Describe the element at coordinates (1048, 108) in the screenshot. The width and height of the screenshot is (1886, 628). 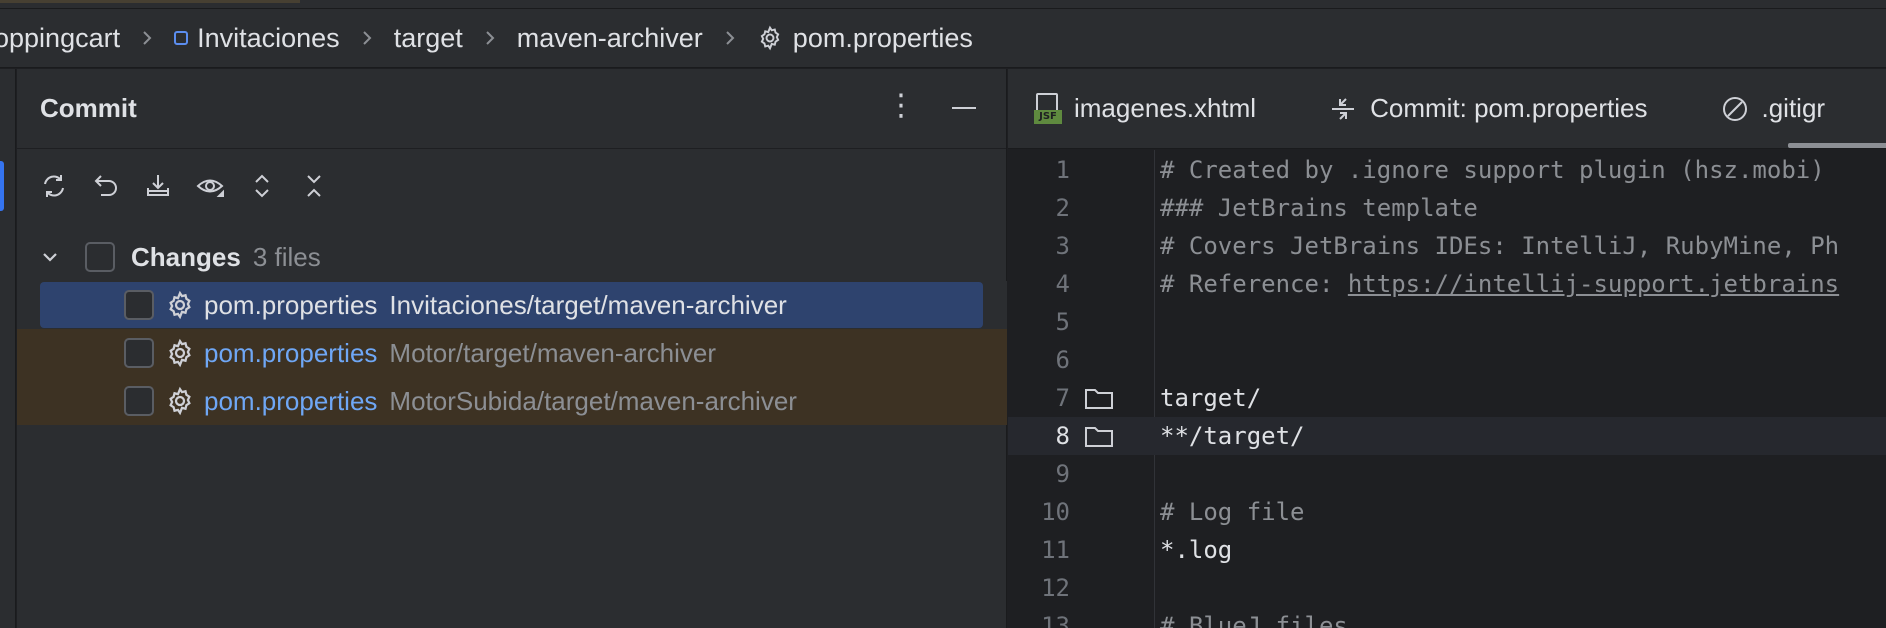
I see `jsf-file-icon: JSF` at that location.